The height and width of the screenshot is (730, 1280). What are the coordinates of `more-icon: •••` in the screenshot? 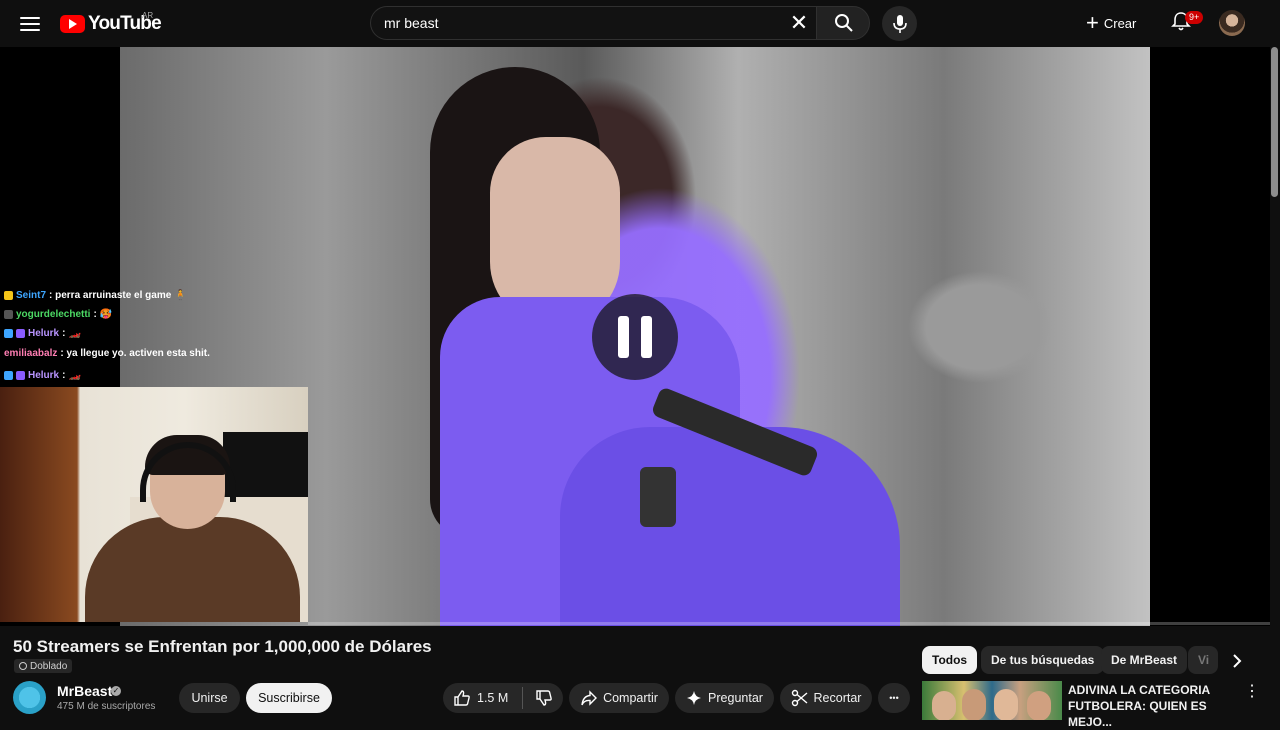 It's located at (894, 698).